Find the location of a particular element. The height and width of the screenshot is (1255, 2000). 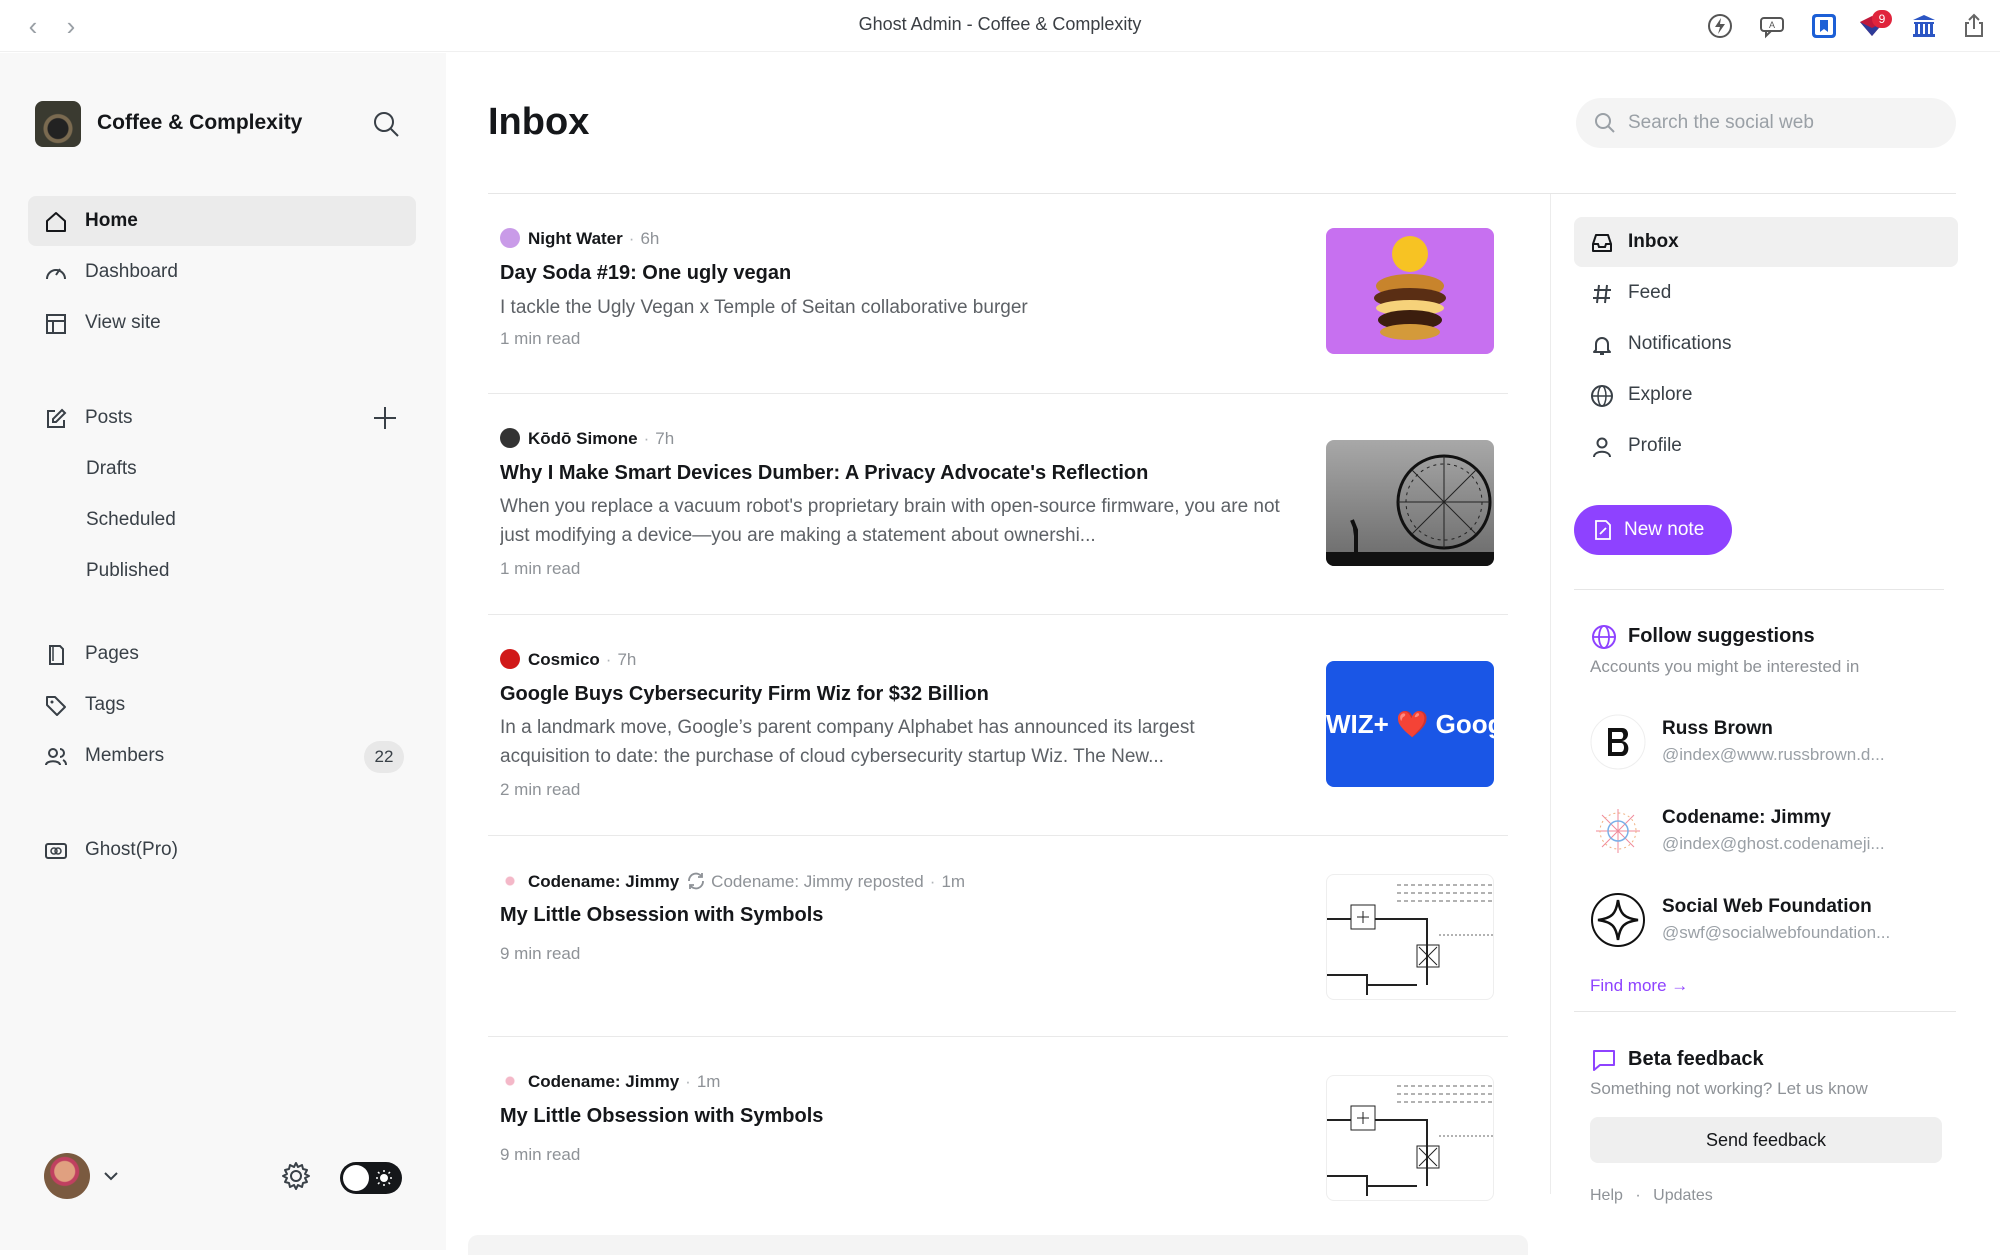

tag-icon is located at coordinates (56, 706).